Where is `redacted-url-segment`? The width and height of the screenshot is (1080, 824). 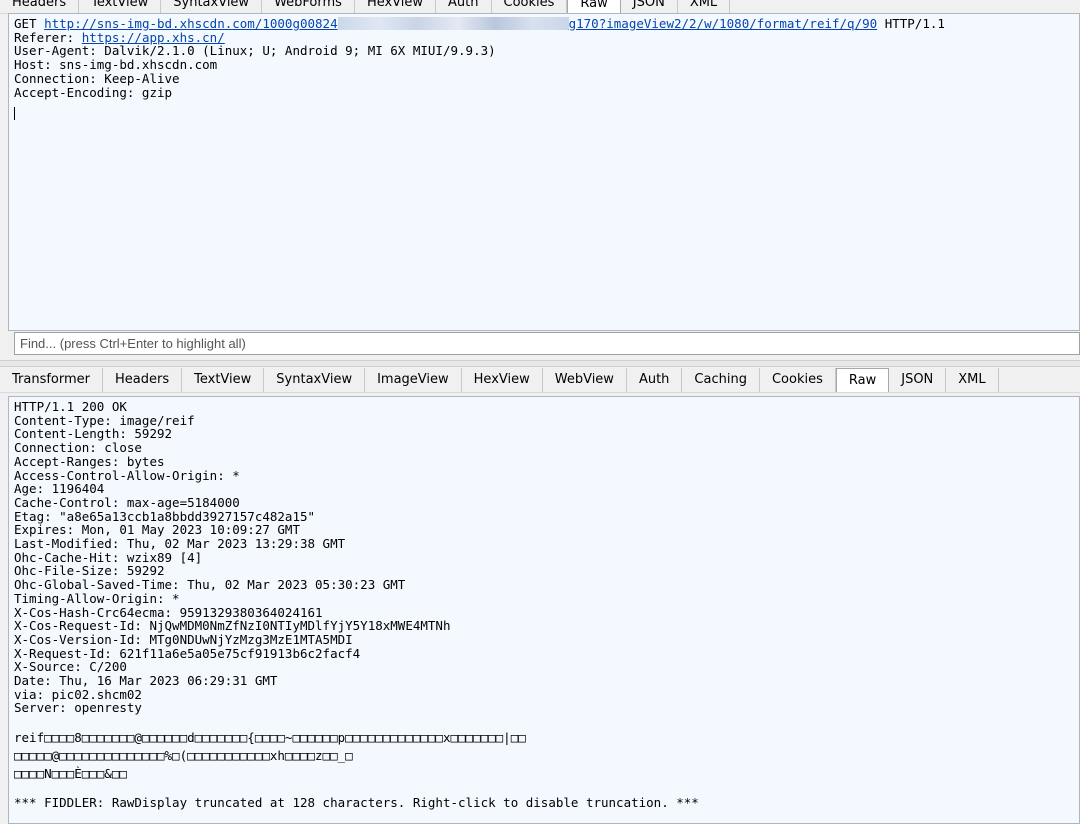 redacted-url-segment is located at coordinates (453, 23).